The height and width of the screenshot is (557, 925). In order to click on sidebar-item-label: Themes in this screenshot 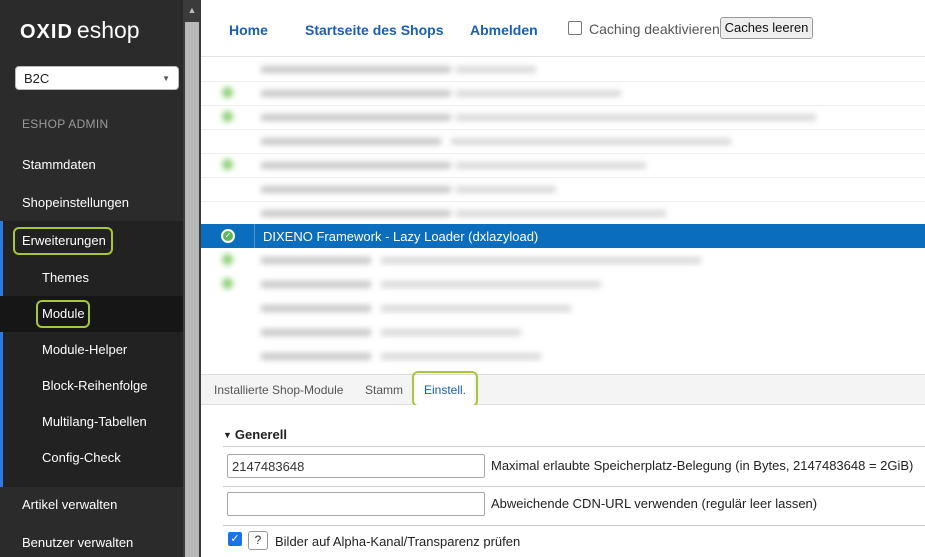, I will do `click(65, 277)`.